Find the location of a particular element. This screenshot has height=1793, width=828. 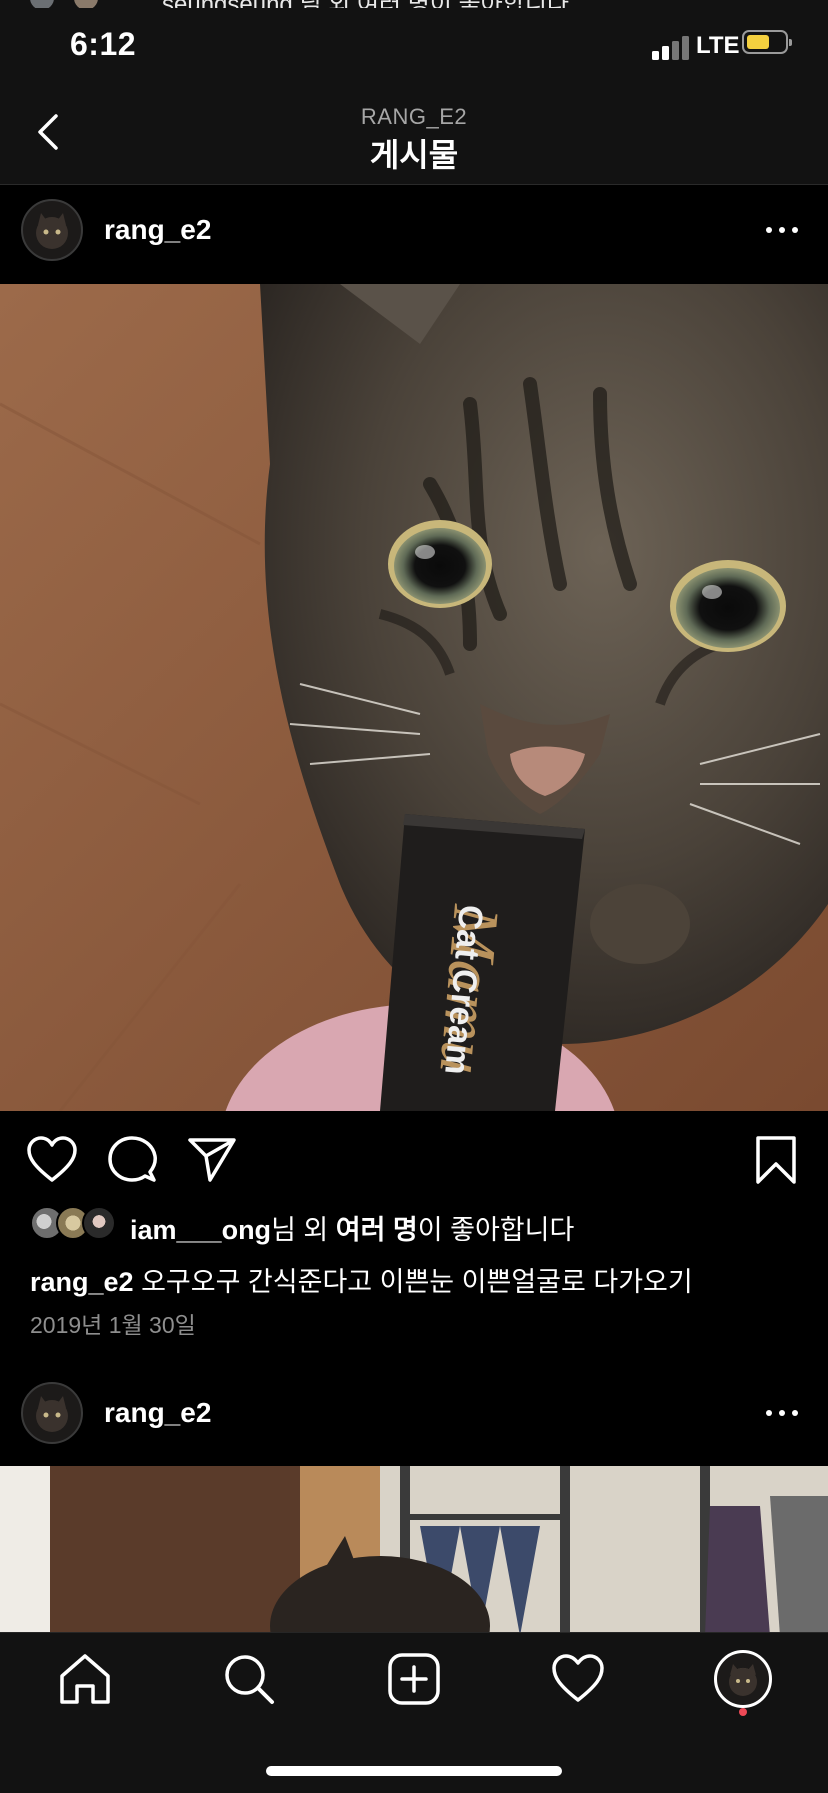

tab-home is located at coordinates (85, 1679).